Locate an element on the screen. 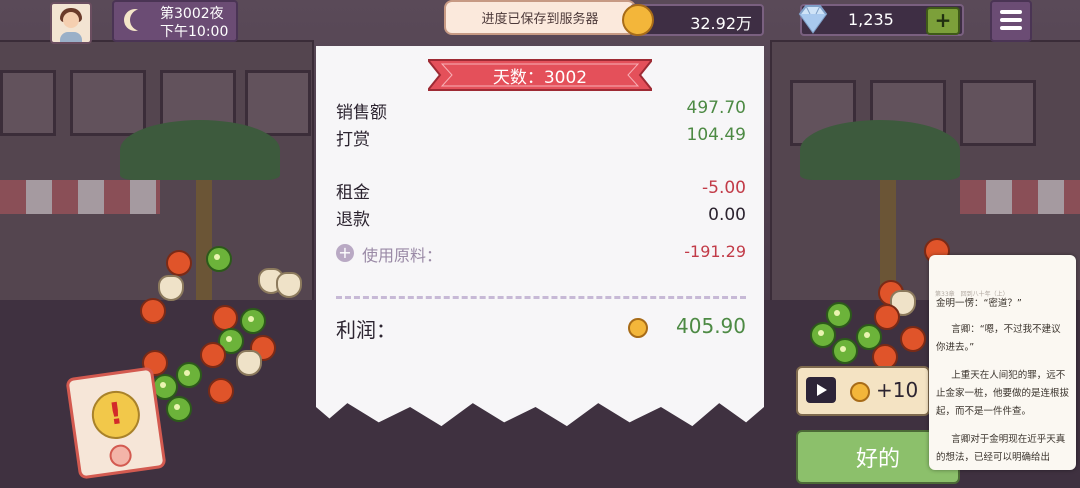 The image size is (1080, 488). refund-label: 退款 is located at coordinates (353, 220).